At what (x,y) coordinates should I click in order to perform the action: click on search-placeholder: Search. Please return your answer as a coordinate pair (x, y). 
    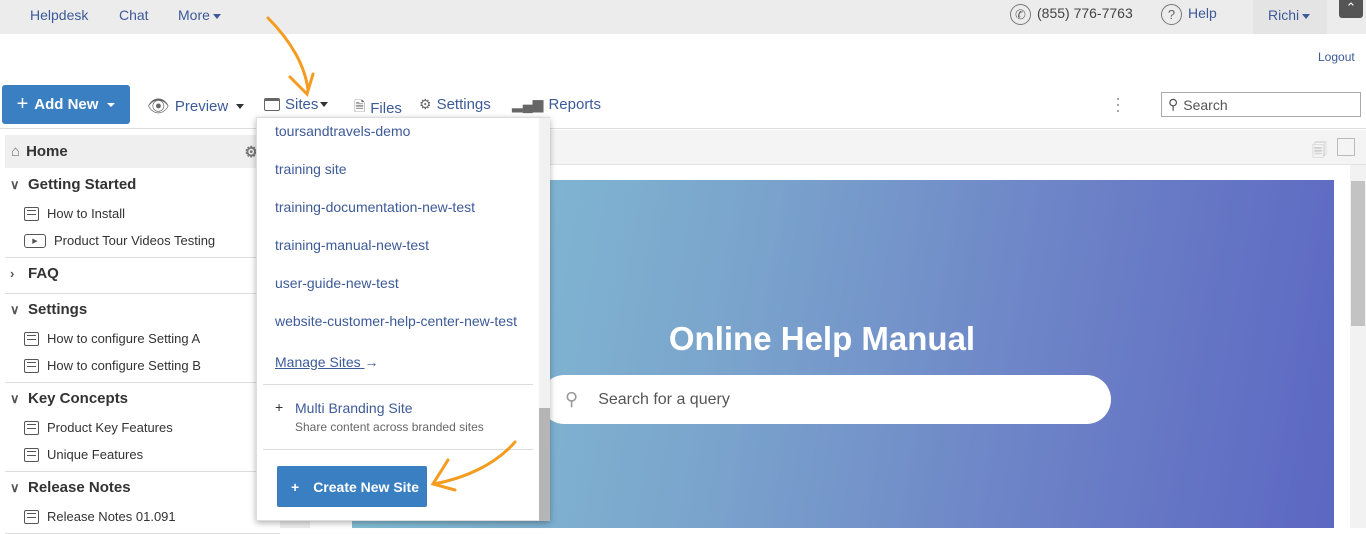
    Looking at the image, I should click on (1205, 104).